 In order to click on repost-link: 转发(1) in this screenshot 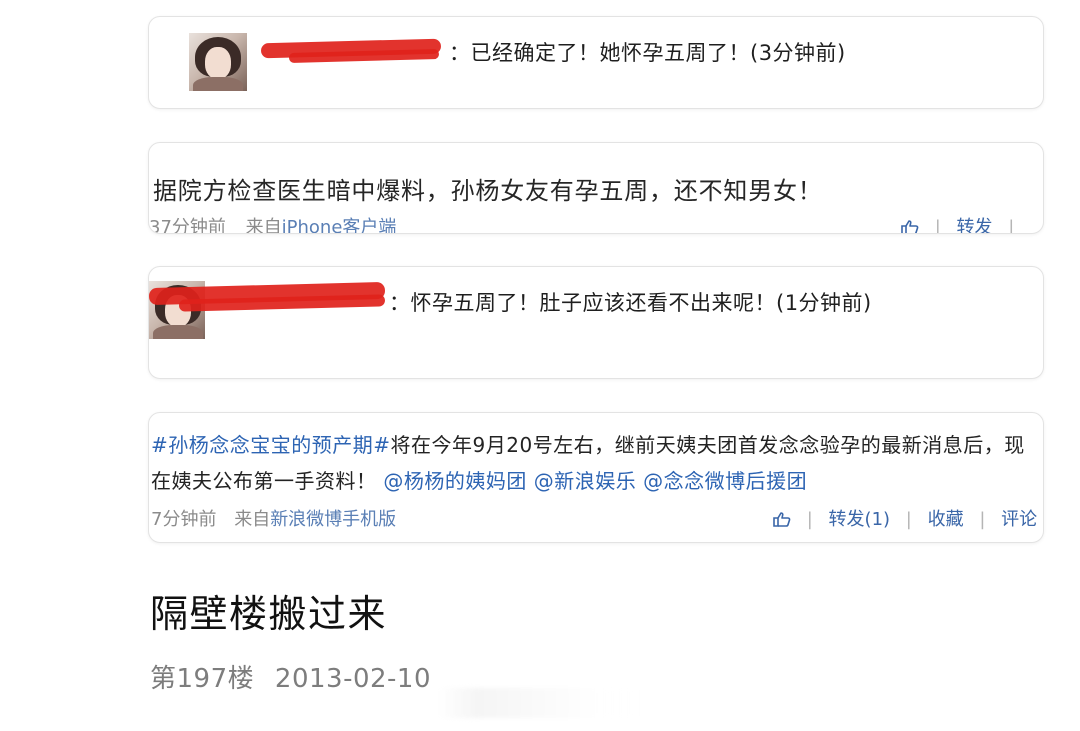, I will do `click(860, 519)`.